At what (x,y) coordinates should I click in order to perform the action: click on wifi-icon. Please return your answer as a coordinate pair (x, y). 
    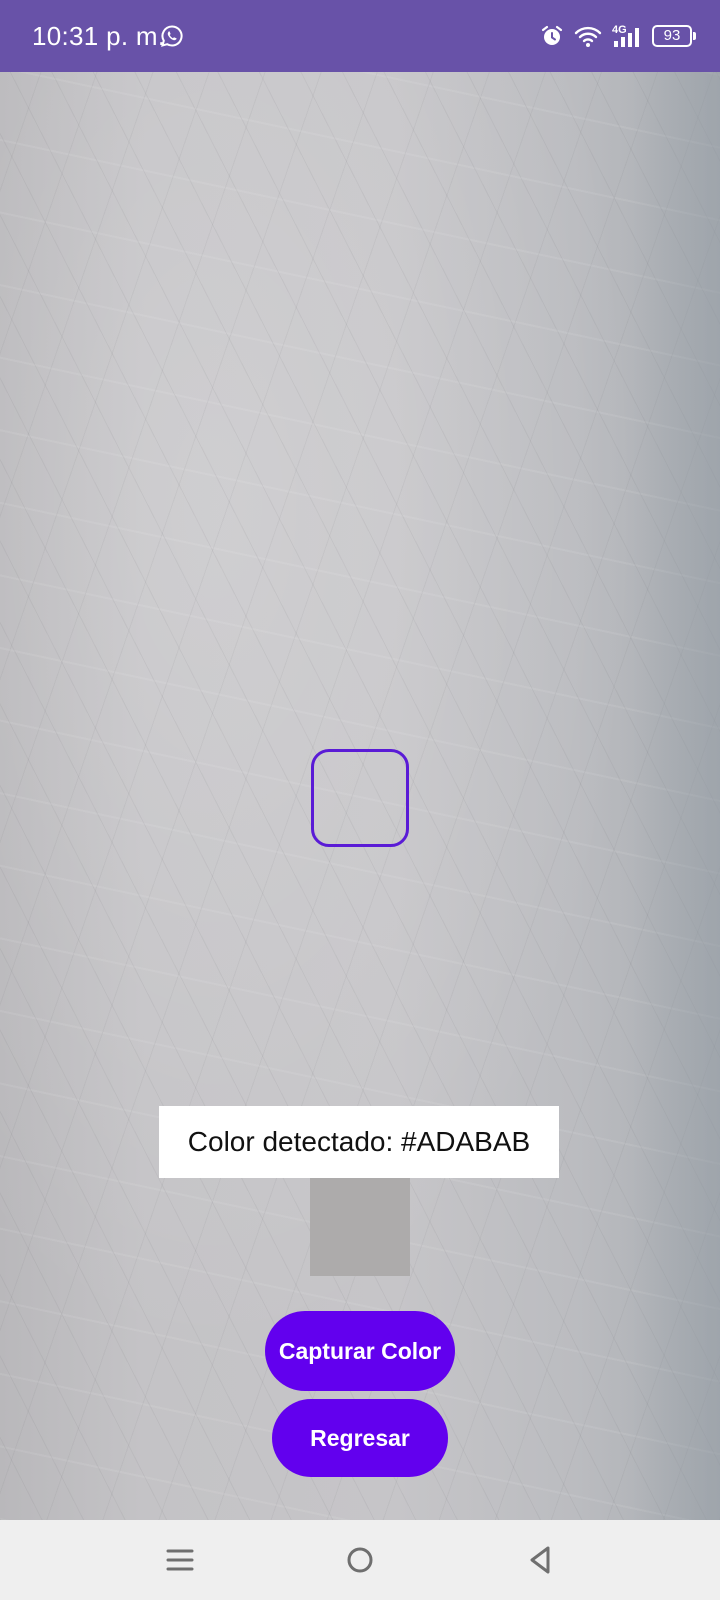
    Looking at the image, I should click on (588, 36).